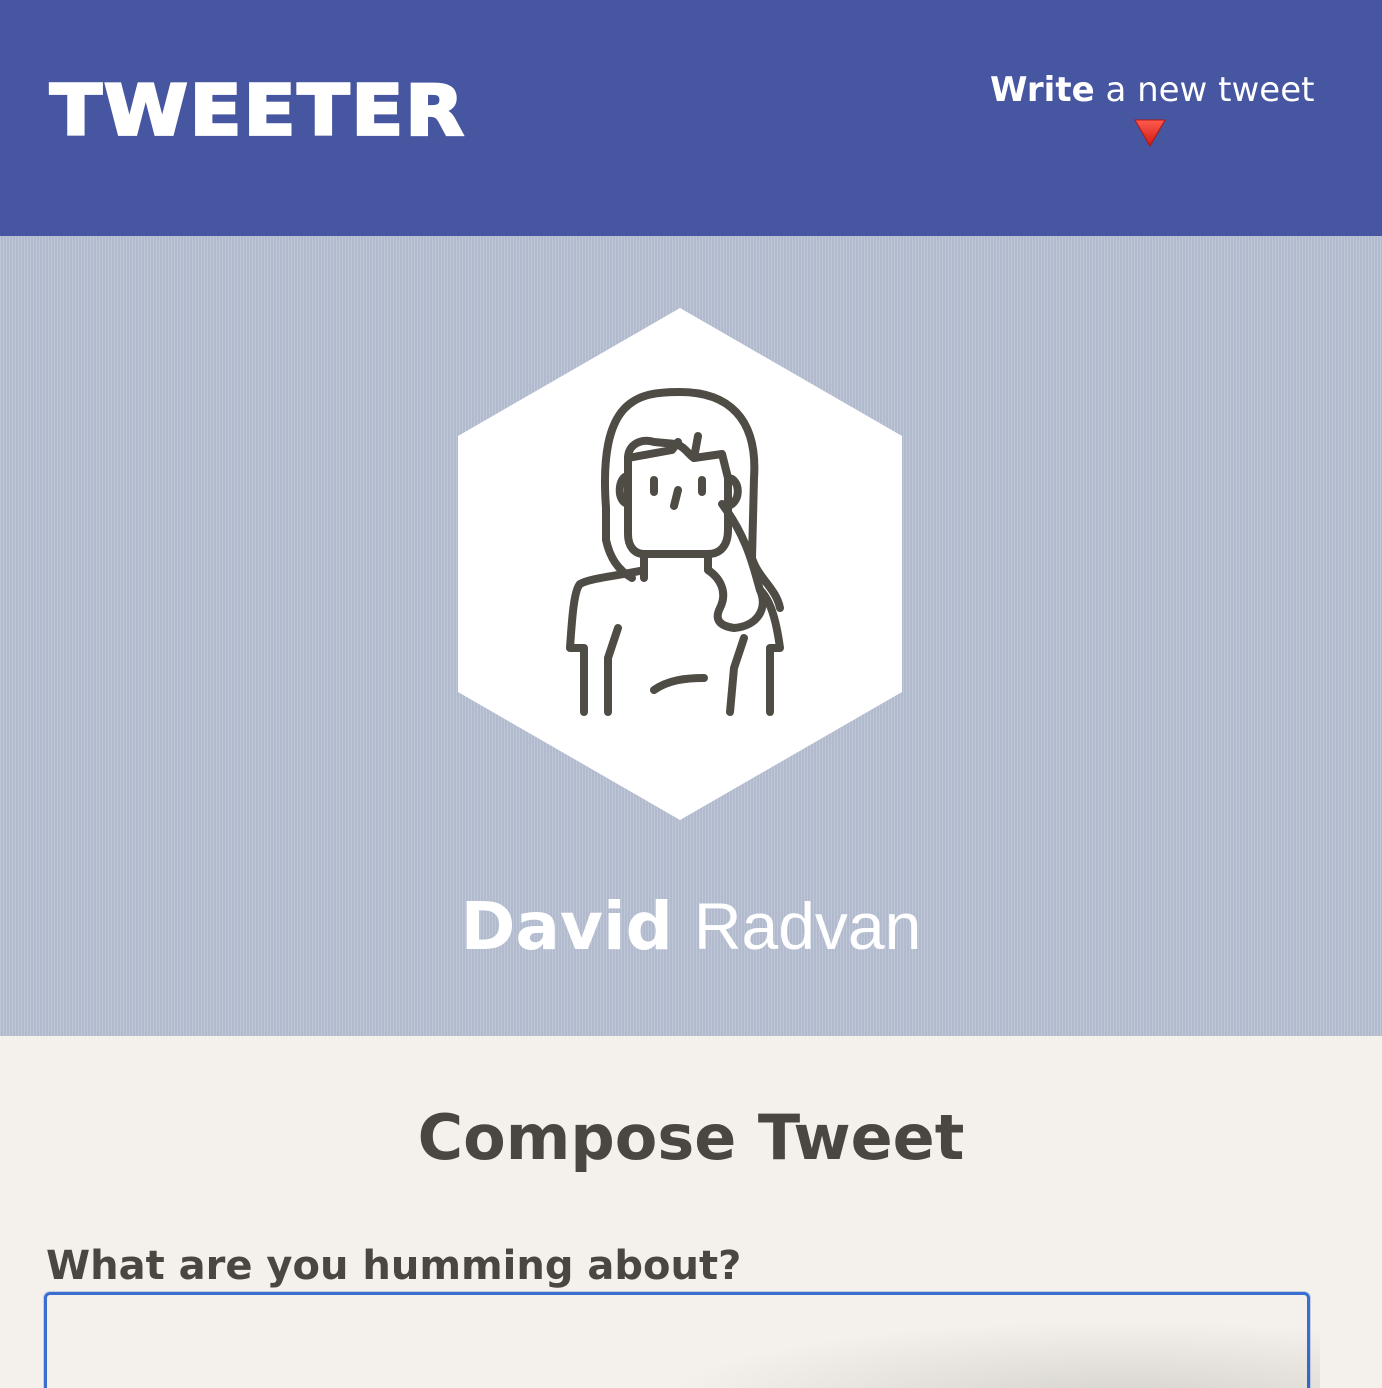 This screenshot has width=1382, height=1388. I want to click on user-avatar-icon, so click(680, 564).